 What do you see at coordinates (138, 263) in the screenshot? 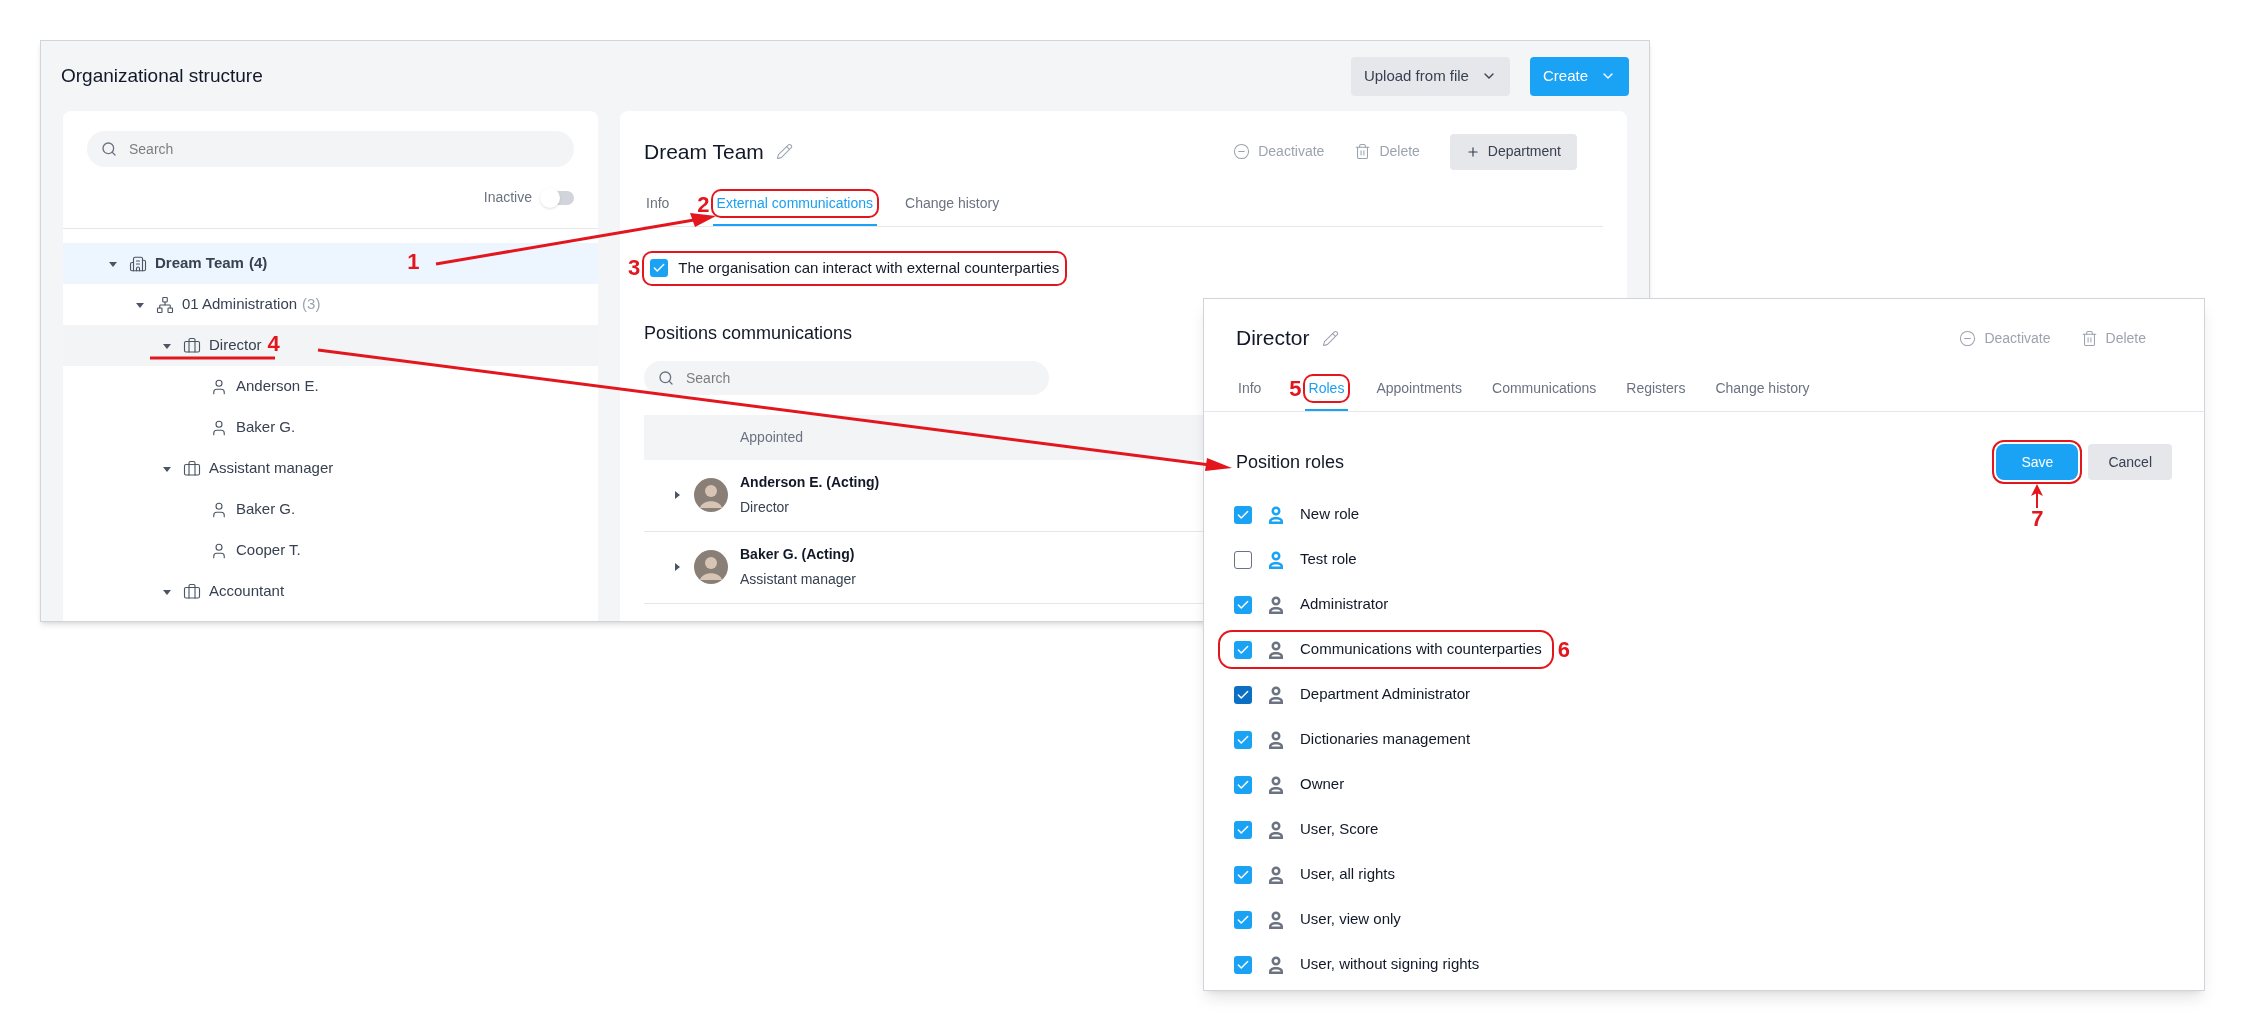
I see `building-icon` at bounding box center [138, 263].